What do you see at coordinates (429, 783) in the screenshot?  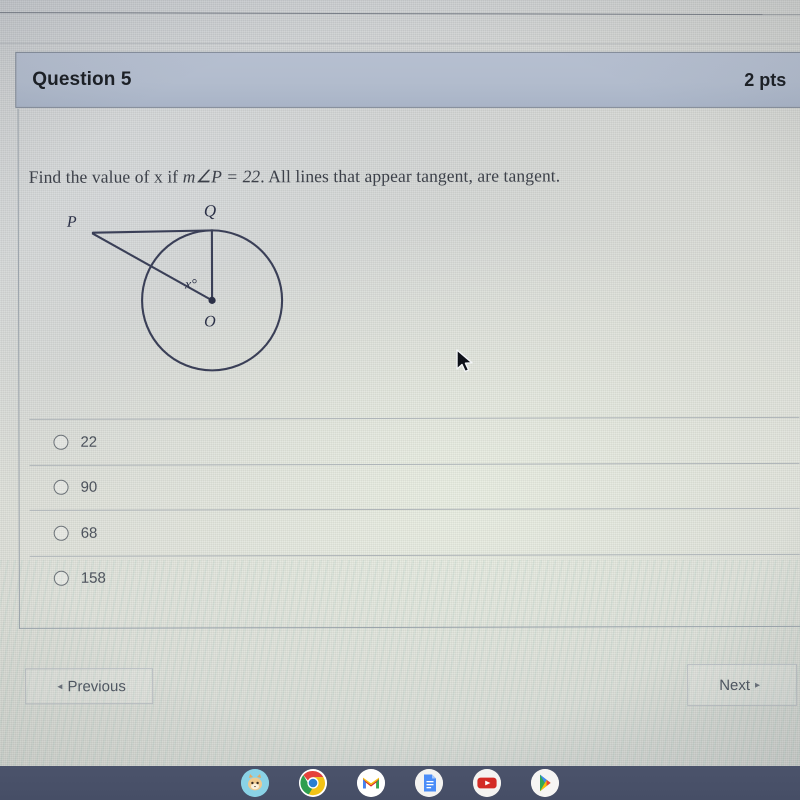 I see `google-docs-icon` at bounding box center [429, 783].